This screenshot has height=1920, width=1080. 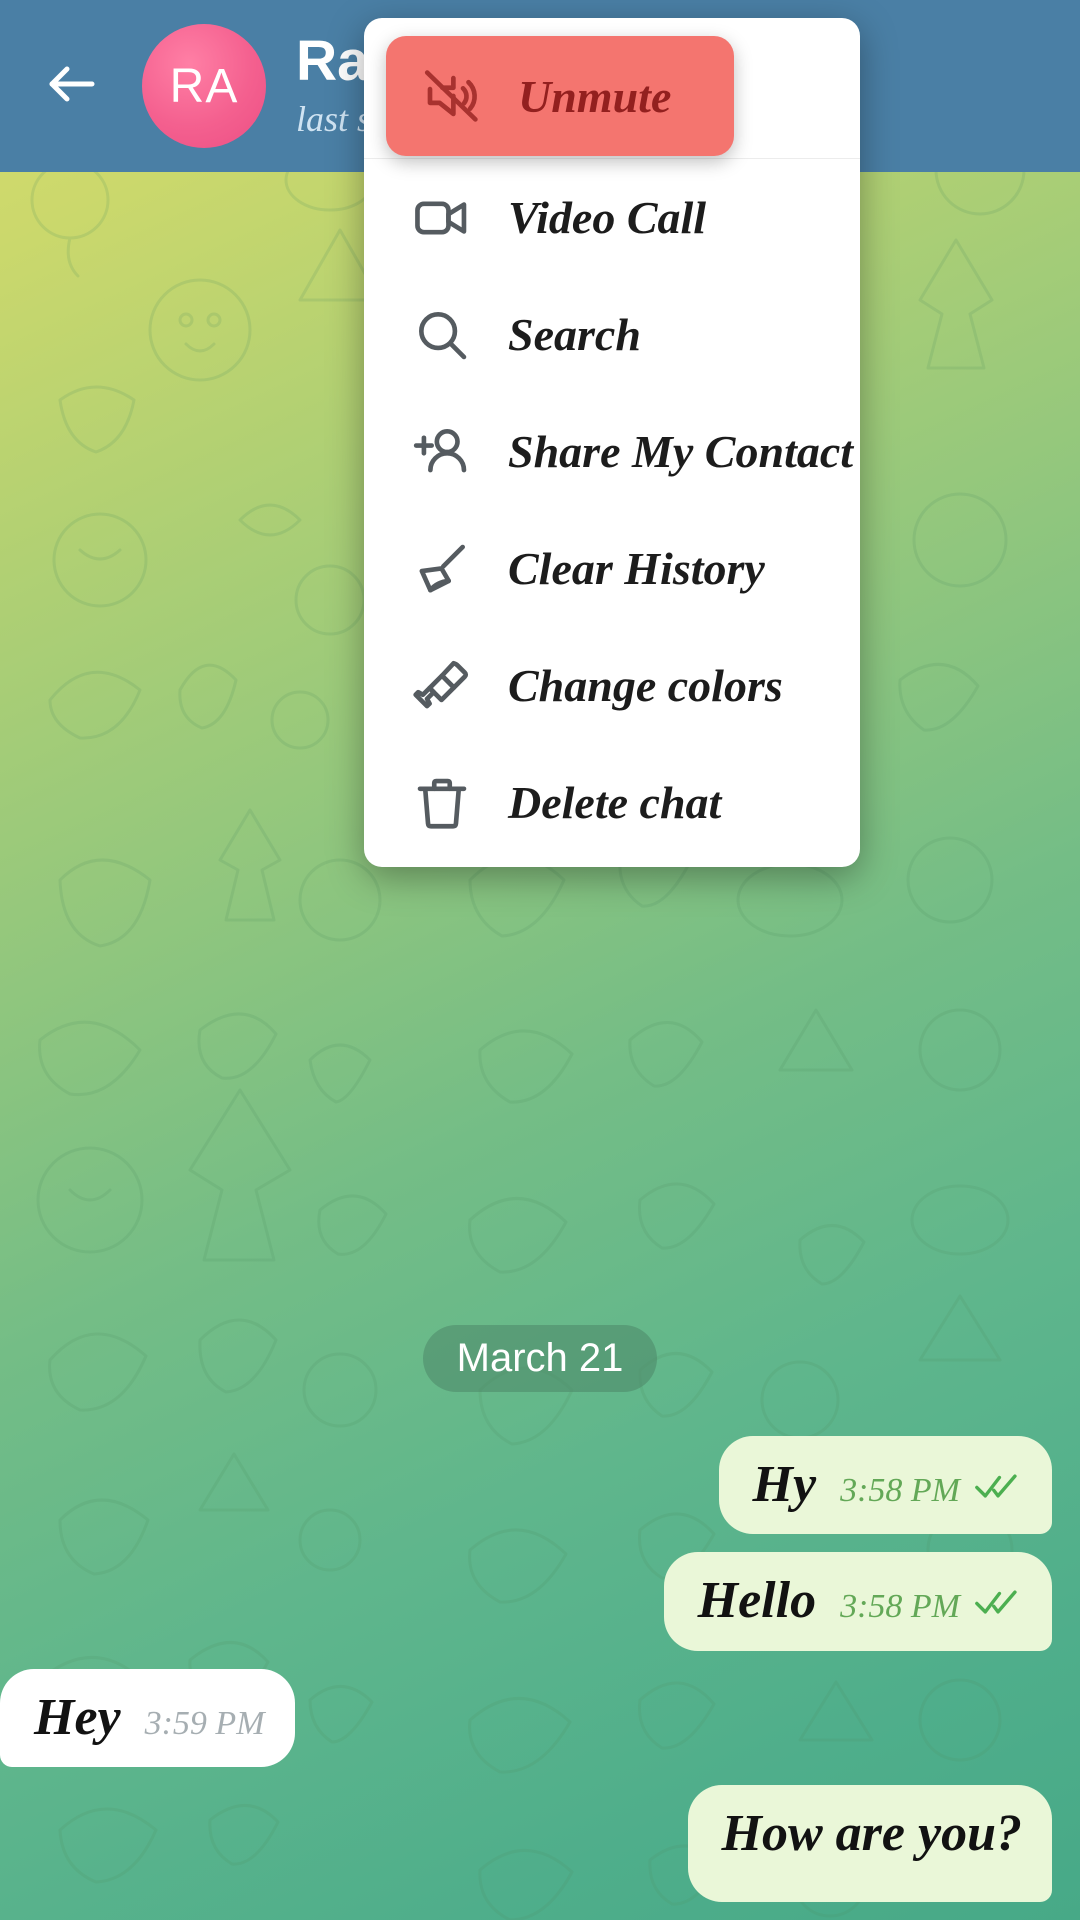 What do you see at coordinates (540, 1718) in the screenshot?
I see `message-row: Hey 3:59 PM` at bounding box center [540, 1718].